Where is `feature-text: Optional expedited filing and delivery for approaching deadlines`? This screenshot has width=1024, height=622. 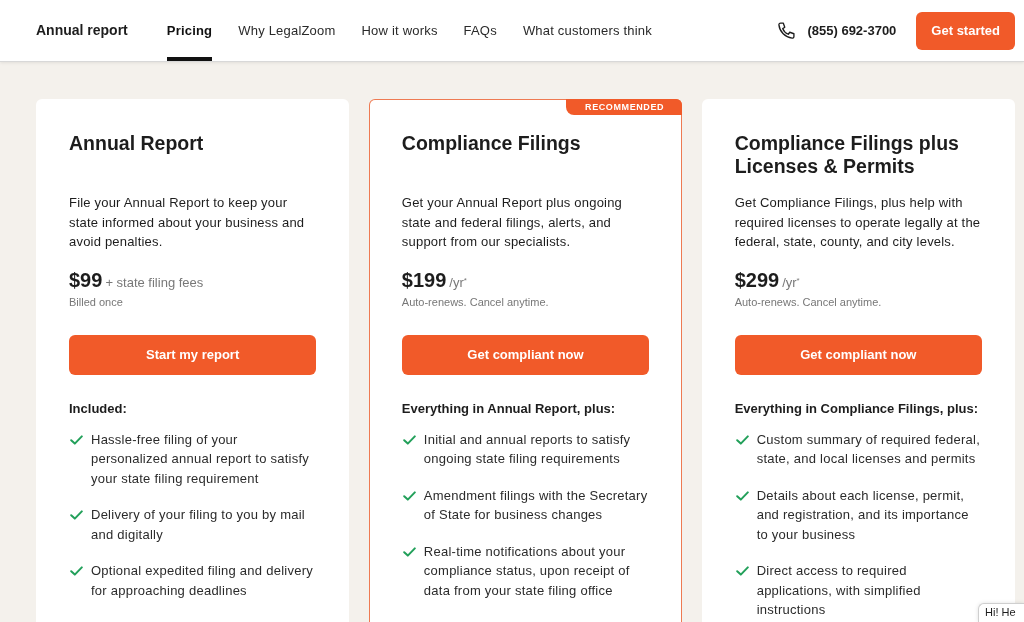
feature-text: Optional expedited filing and delivery for approaching deadlines is located at coordinates (202, 581).